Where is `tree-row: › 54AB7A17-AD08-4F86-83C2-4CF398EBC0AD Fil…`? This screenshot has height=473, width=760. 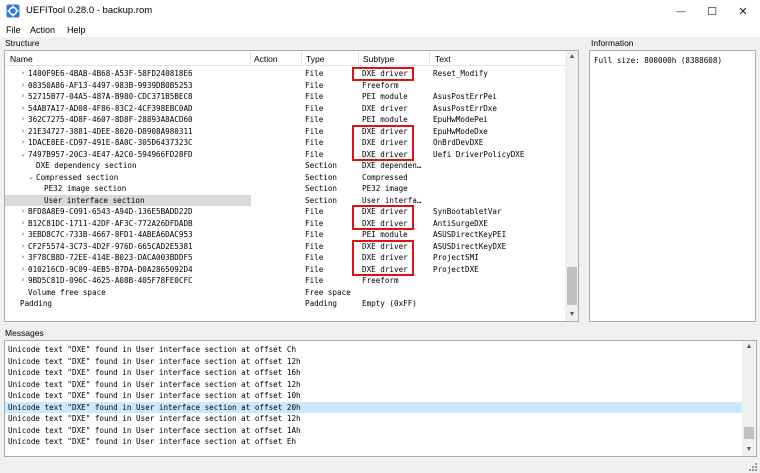 tree-row: › 54AB7A17-AD08-4F86-83C2-4CF398EBC0AD Fil… is located at coordinates (285, 109).